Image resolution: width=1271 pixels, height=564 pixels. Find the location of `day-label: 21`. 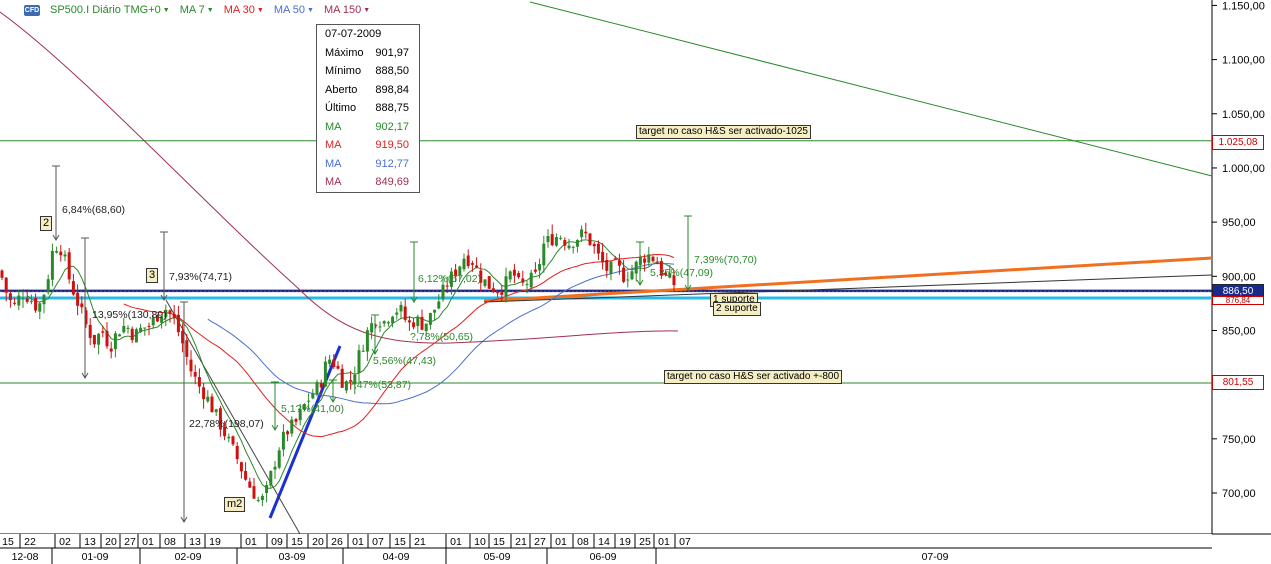

day-label: 21 is located at coordinates (521, 542).